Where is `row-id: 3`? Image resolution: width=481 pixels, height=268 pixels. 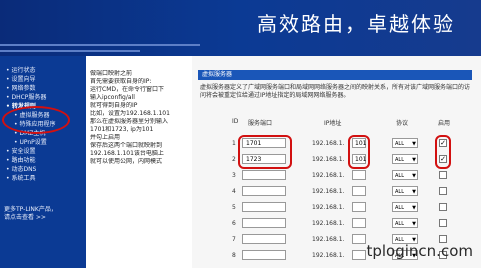
row-id: 3 is located at coordinates (234, 175).